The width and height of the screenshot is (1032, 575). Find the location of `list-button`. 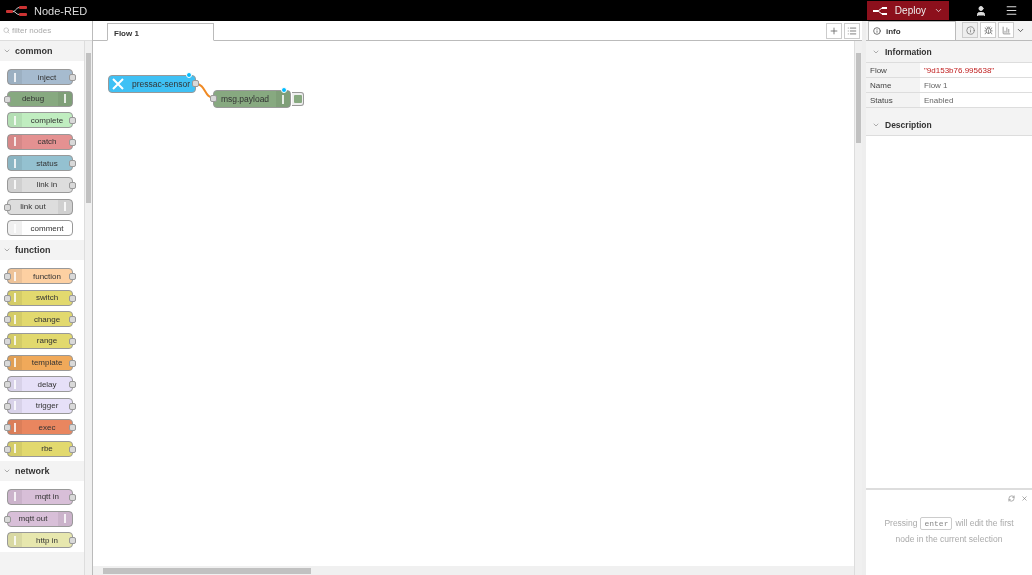

list-button is located at coordinates (852, 31).